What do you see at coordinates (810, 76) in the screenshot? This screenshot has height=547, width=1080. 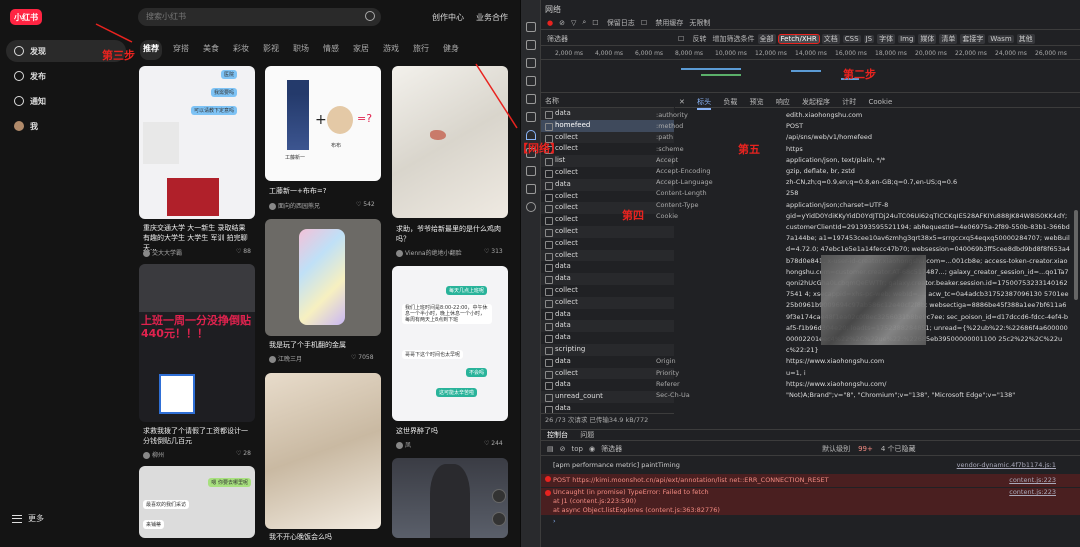 I see `timeline-overview` at bounding box center [810, 76].